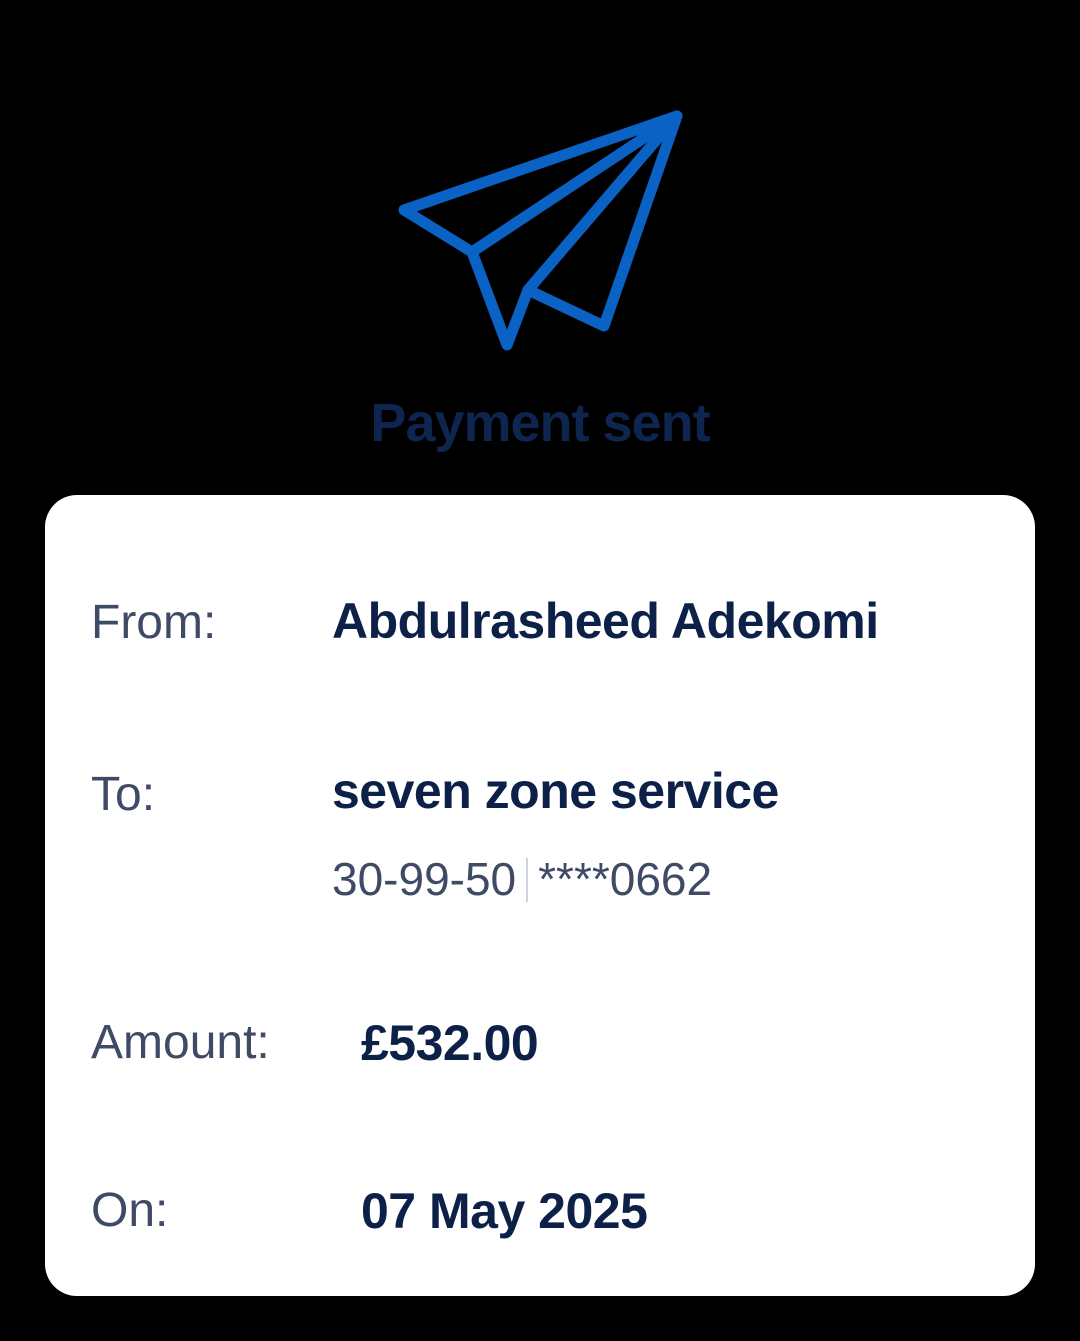 This screenshot has height=1341, width=1080. Describe the element at coordinates (154, 622) in the screenshot. I see `from-label: From:` at that location.